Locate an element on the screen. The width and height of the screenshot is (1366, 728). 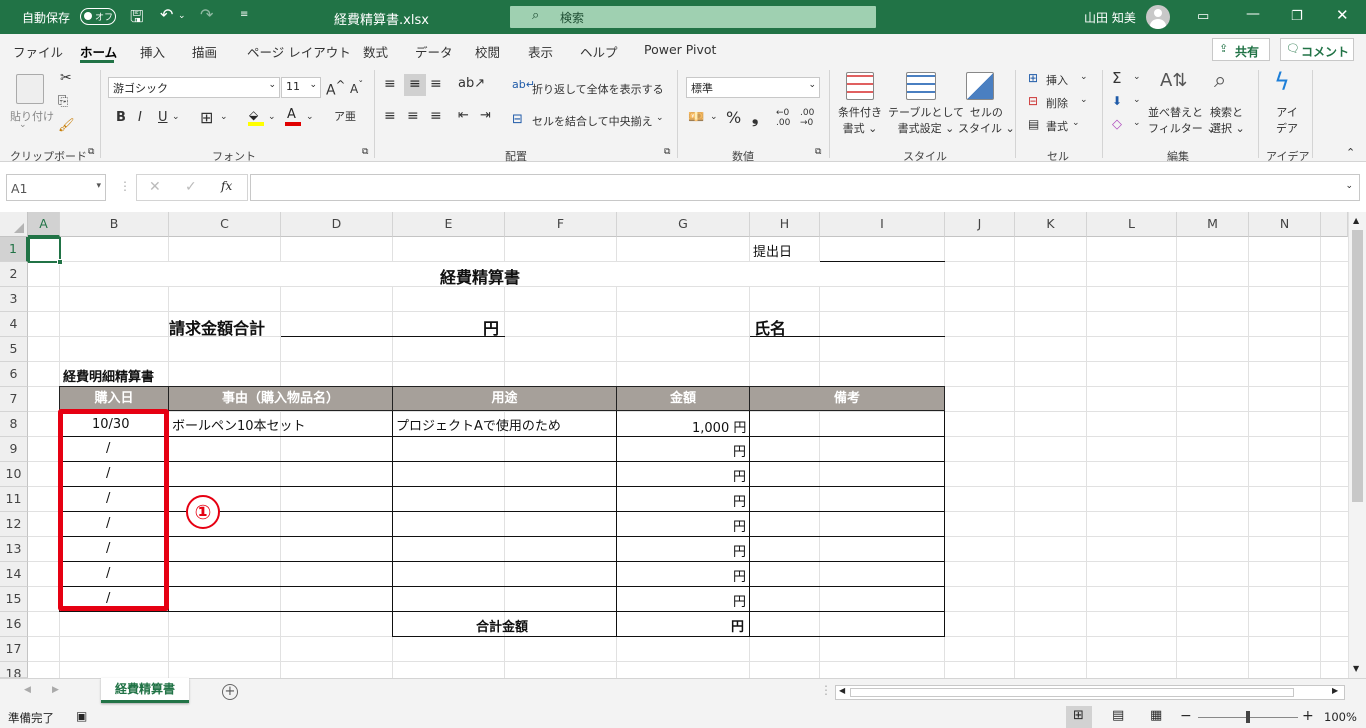
tab-help: ヘルプ is located at coordinates (599, 51).